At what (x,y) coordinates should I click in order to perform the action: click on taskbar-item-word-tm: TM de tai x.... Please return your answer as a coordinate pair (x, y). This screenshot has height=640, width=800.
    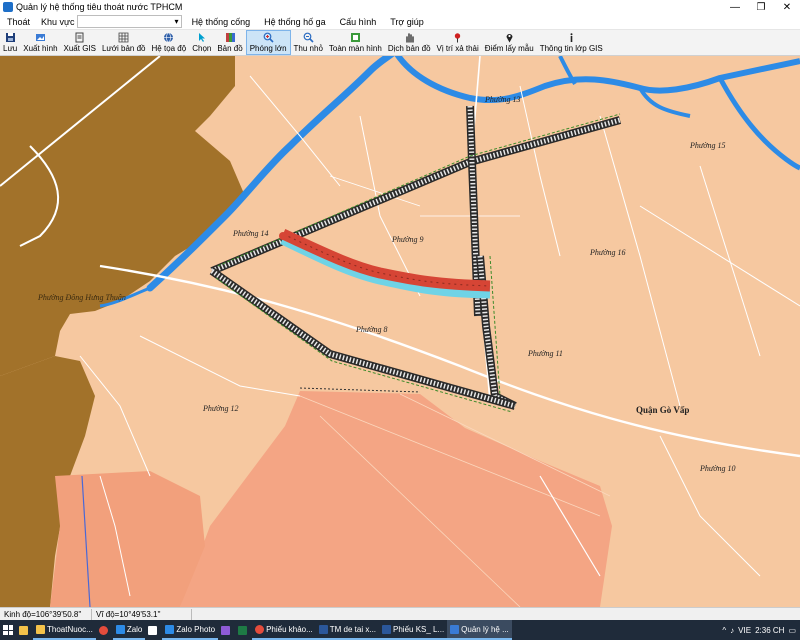
    Looking at the image, I should click on (347, 630).